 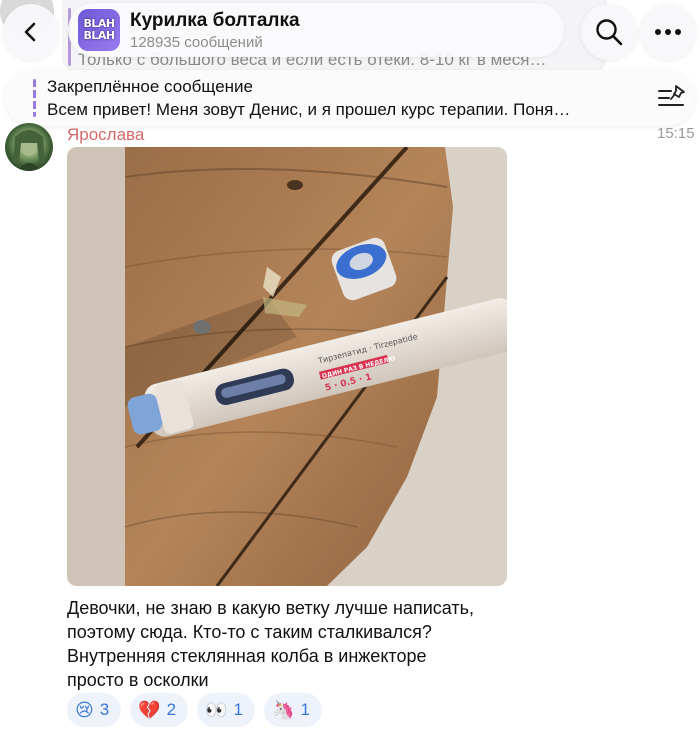 I want to click on chat-title: Курилка болталка, so click(x=215, y=20).